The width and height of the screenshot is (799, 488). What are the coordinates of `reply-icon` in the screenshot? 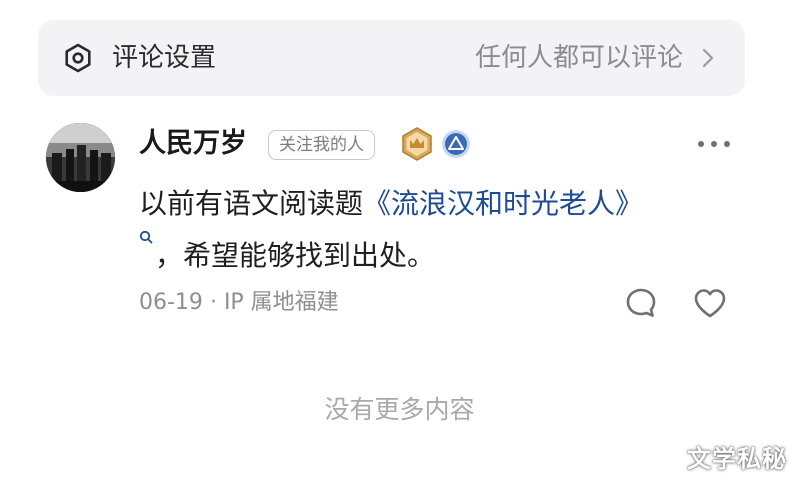 It's located at (641, 303).